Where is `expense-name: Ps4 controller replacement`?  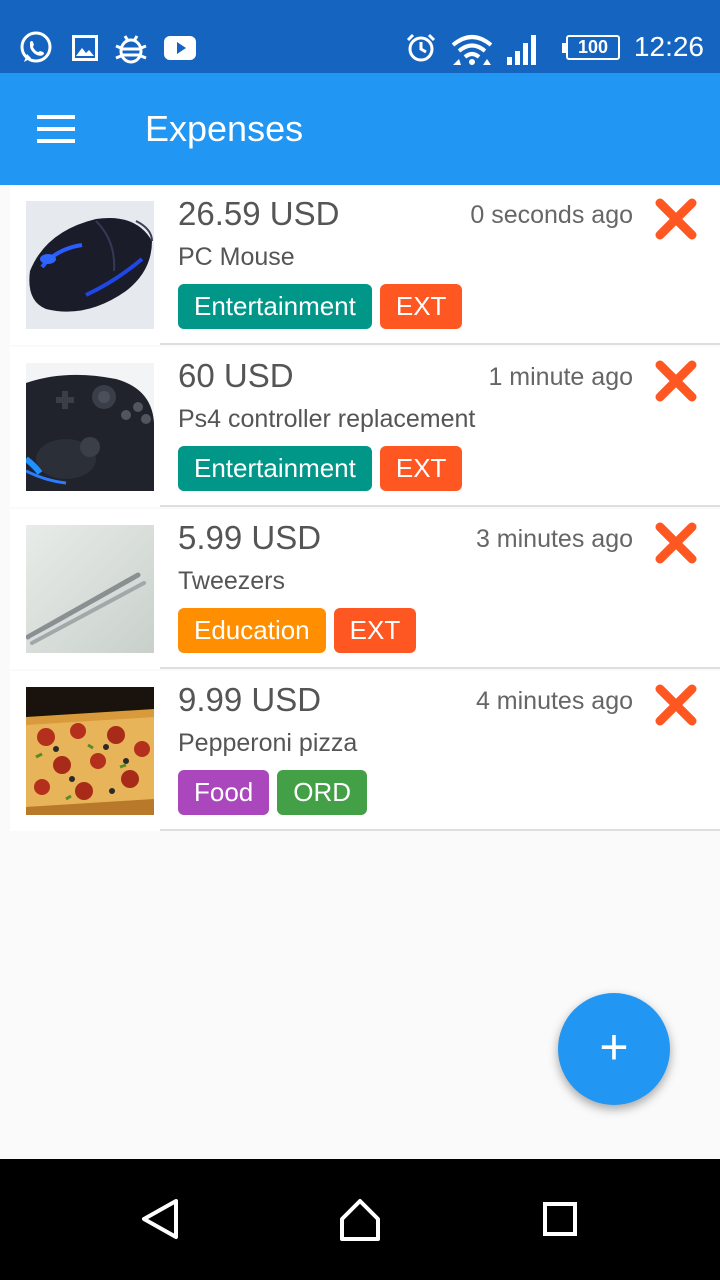 expense-name: Ps4 controller replacement is located at coordinates (327, 419).